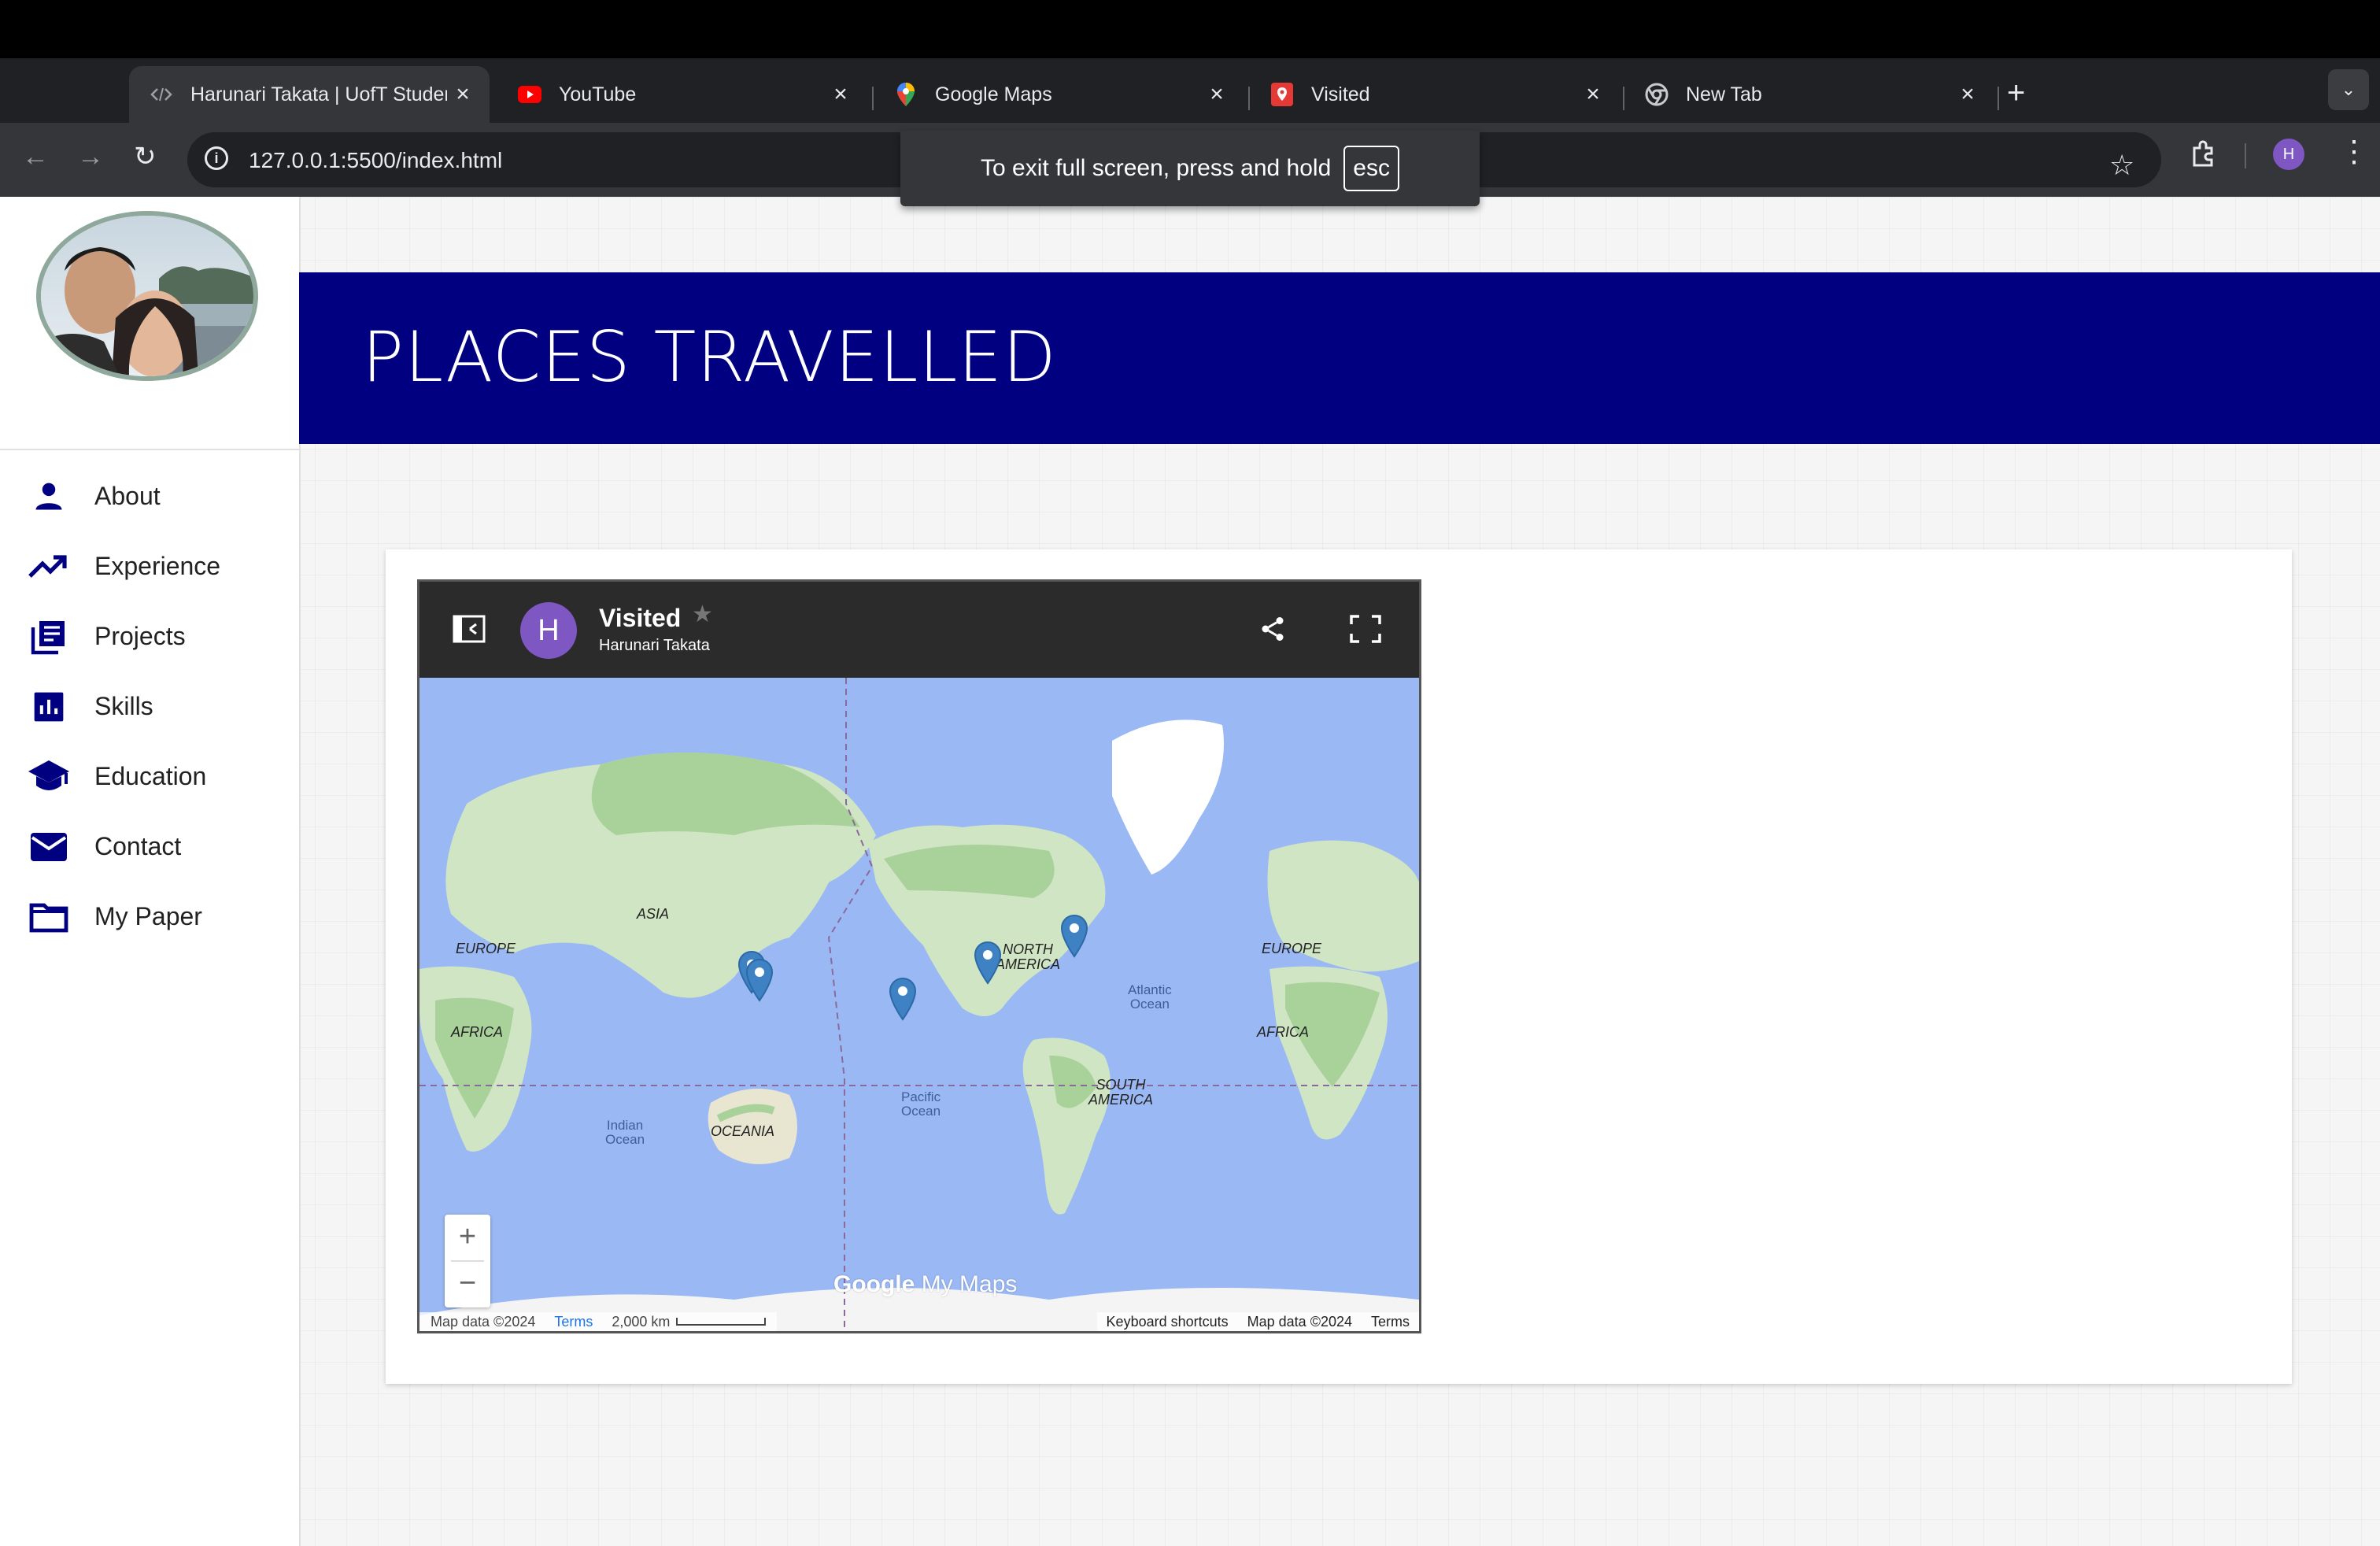  What do you see at coordinates (90, 156) in the screenshot?
I see `forward-icon: →` at bounding box center [90, 156].